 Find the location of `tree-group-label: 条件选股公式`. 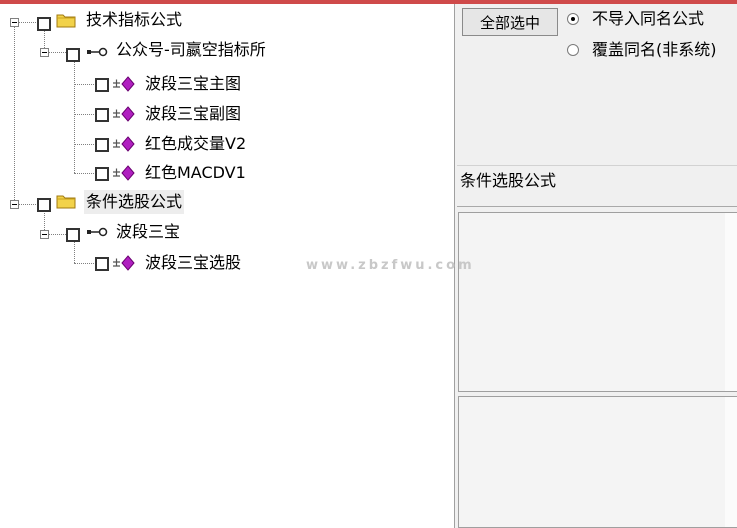

tree-group-label: 条件选股公式 is located at coordinates (134, 202).